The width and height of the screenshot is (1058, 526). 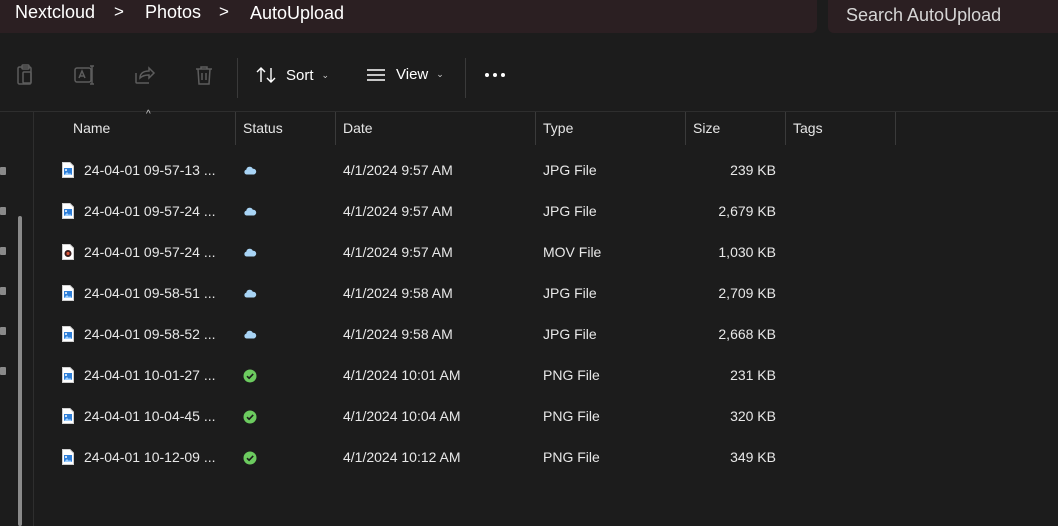 I want to click on file-size: 239 KB, so click(x=753, y=170).